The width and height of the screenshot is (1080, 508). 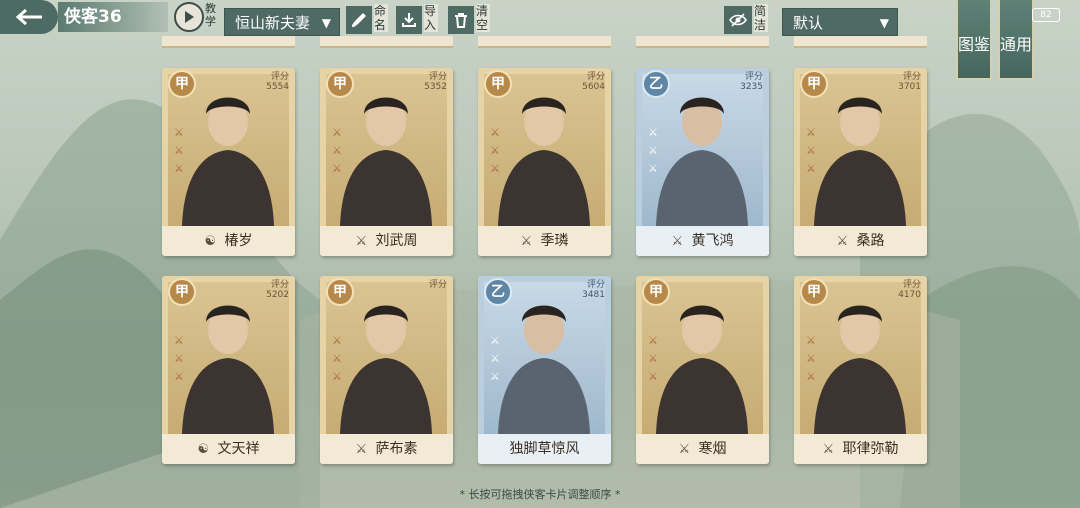 What do you see at coordinates (702, 162) in the screenshot?
I see `hero-card: 乙 评分 3235 ⚔ ⚔ ⚔ ⚔ 黄飞鸿` at bounding box center [702, 162].